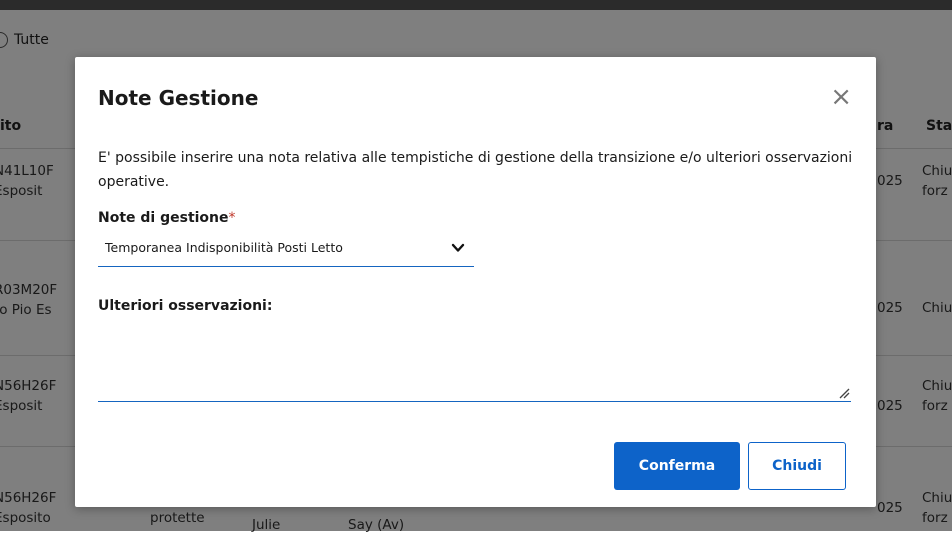  What do you see at coordinates (178, 98) in the screenshot?
I see `dialog-title: Note Gestione` at bounding box center [178, 98].